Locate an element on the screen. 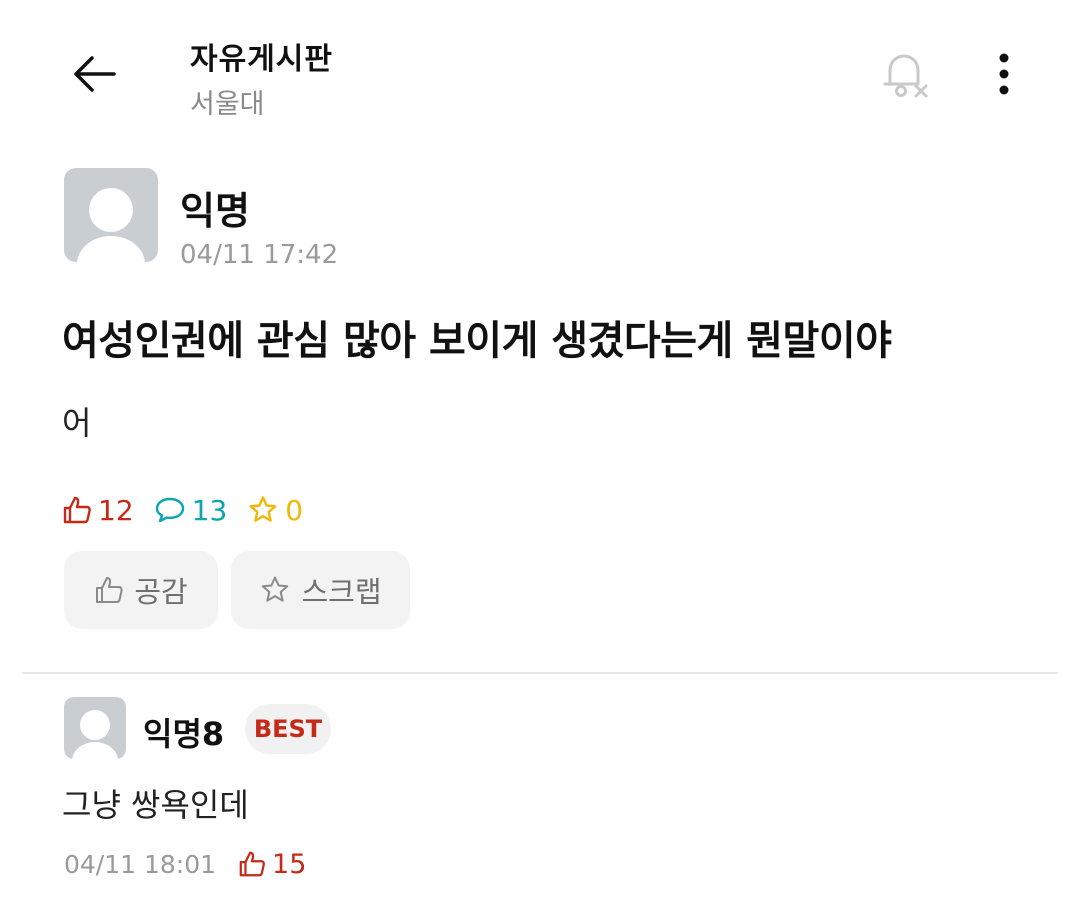  best-badge: BEST is located at coordinates (288, 729).